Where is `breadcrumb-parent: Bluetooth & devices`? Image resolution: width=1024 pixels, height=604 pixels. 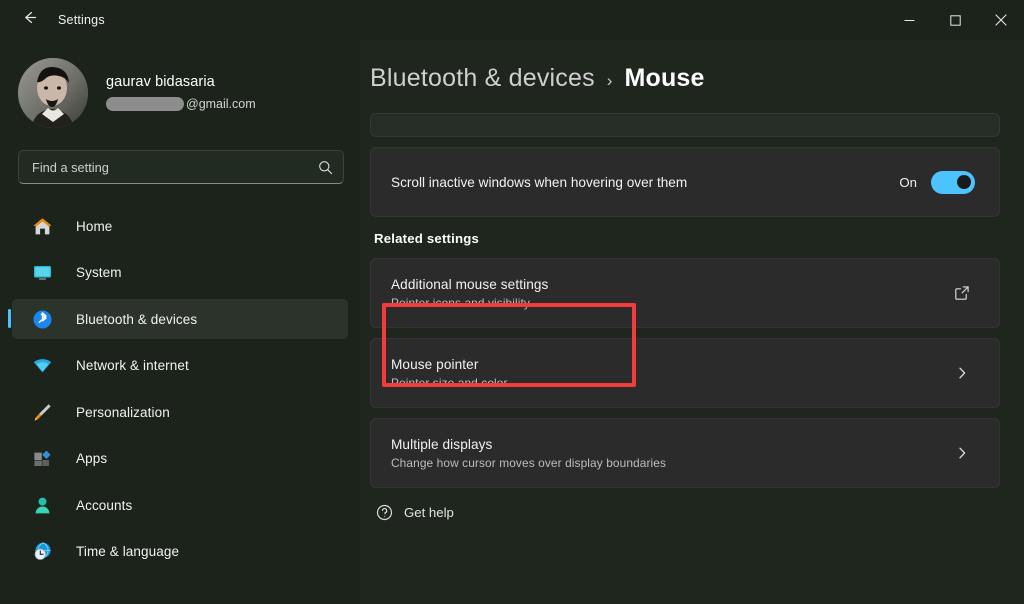
breadcrumb-parent: Bluetooth & devices is located at coordinates (482, 78).